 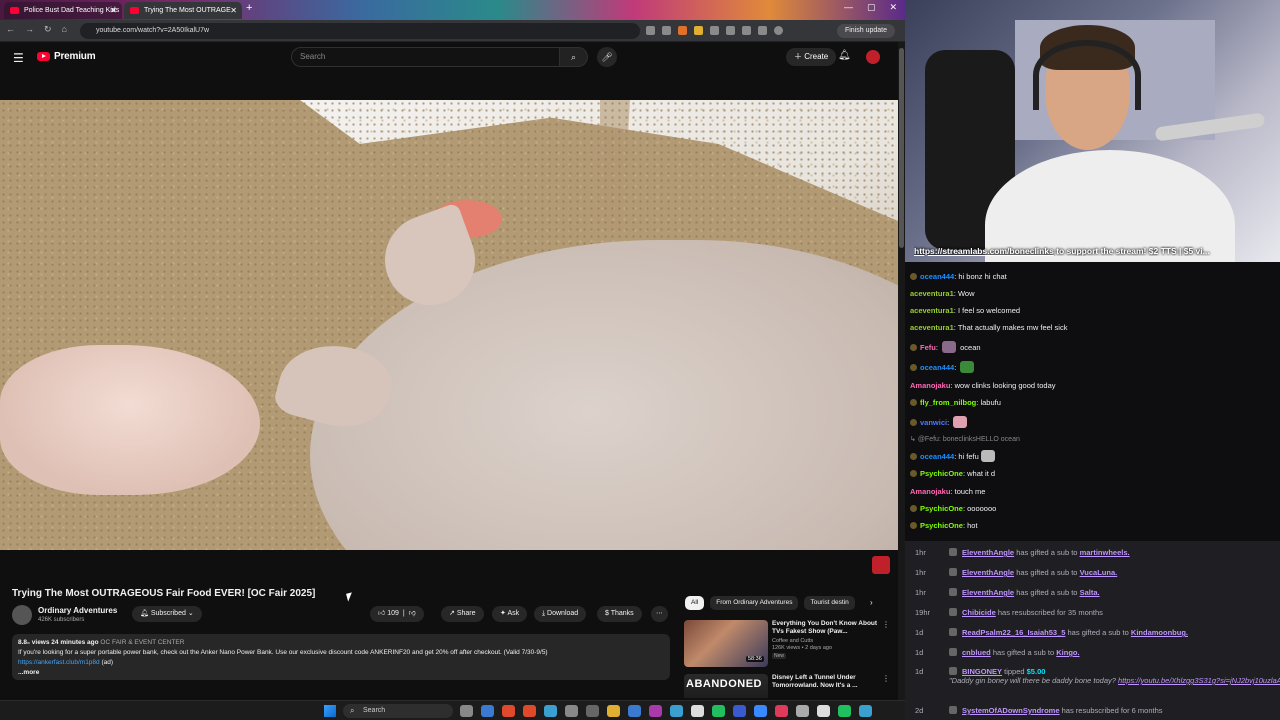 I want to click on notifications-bell-icon: 🔔︎, so click(x=844, y=55).